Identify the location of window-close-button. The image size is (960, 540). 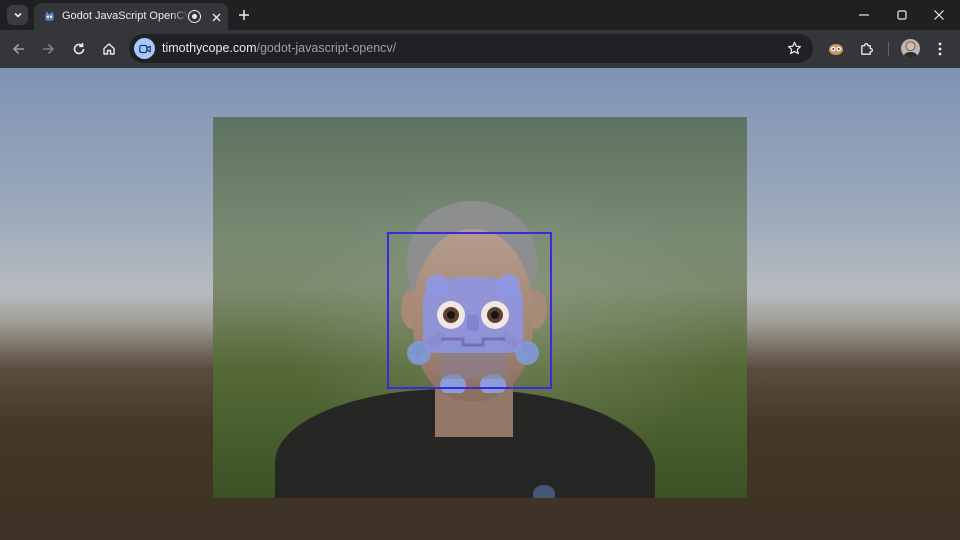
(939, 15).